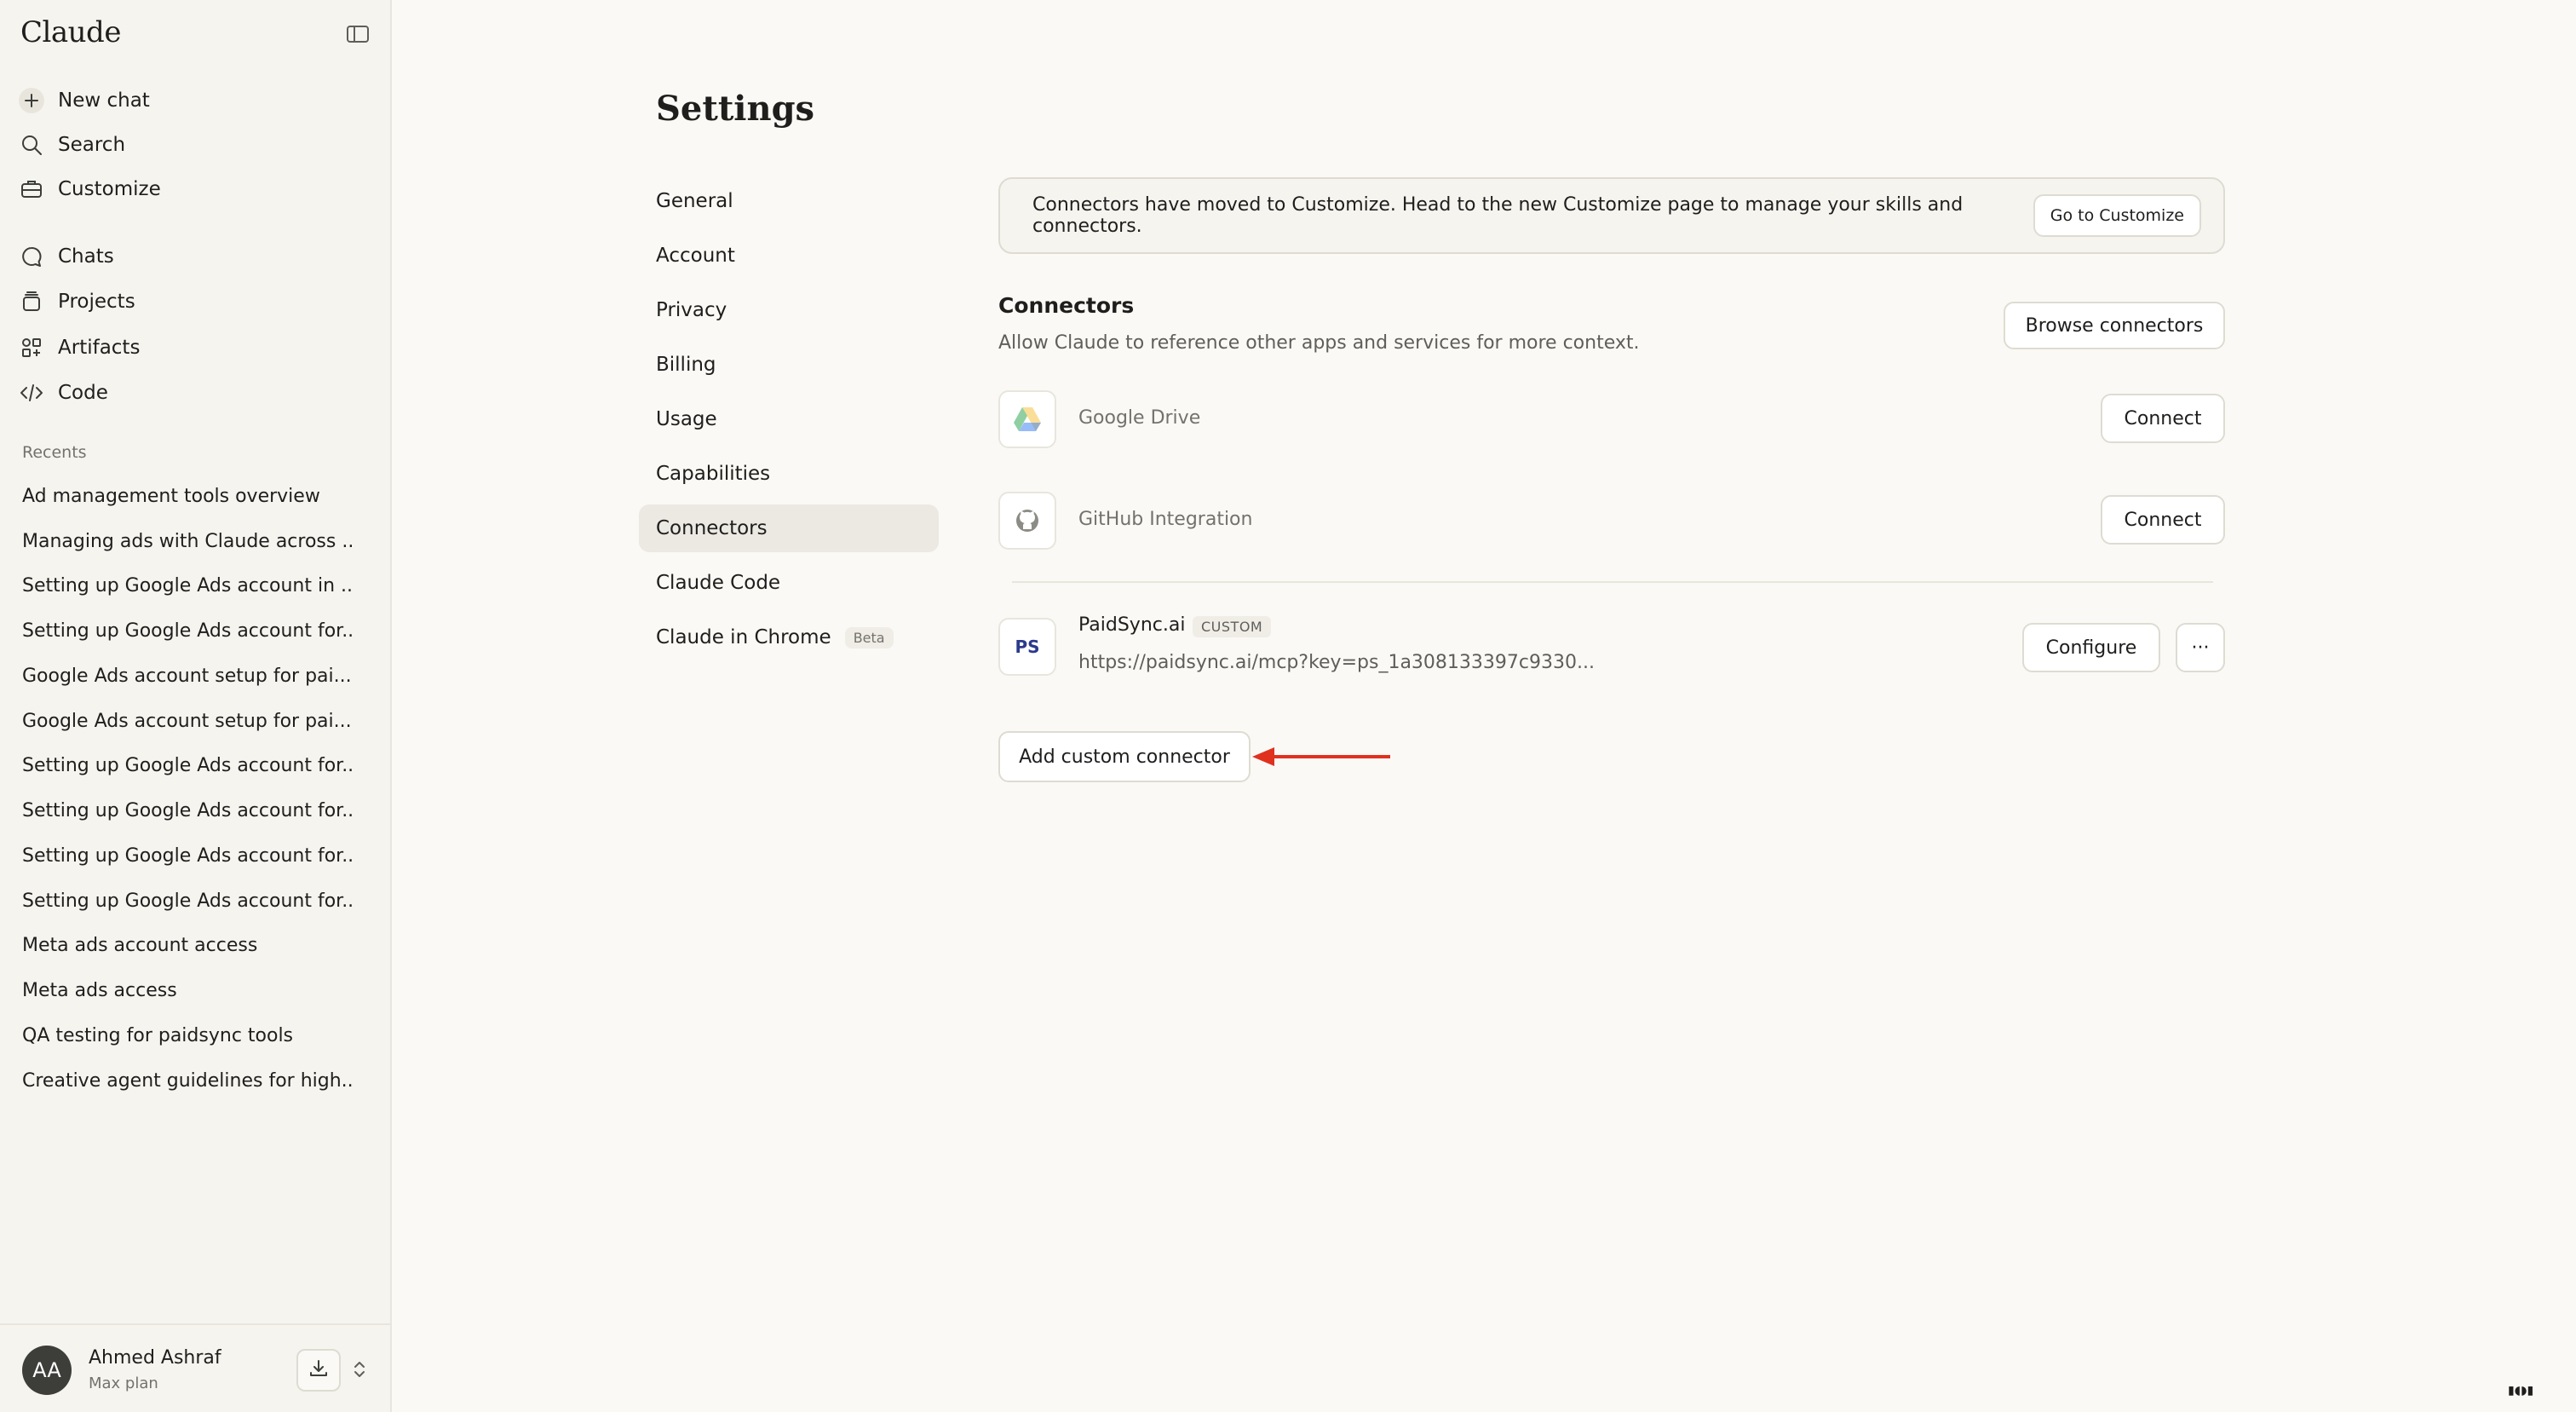 The image size is (2576, 1412). I want to click on code-icon, so click(31, 393).